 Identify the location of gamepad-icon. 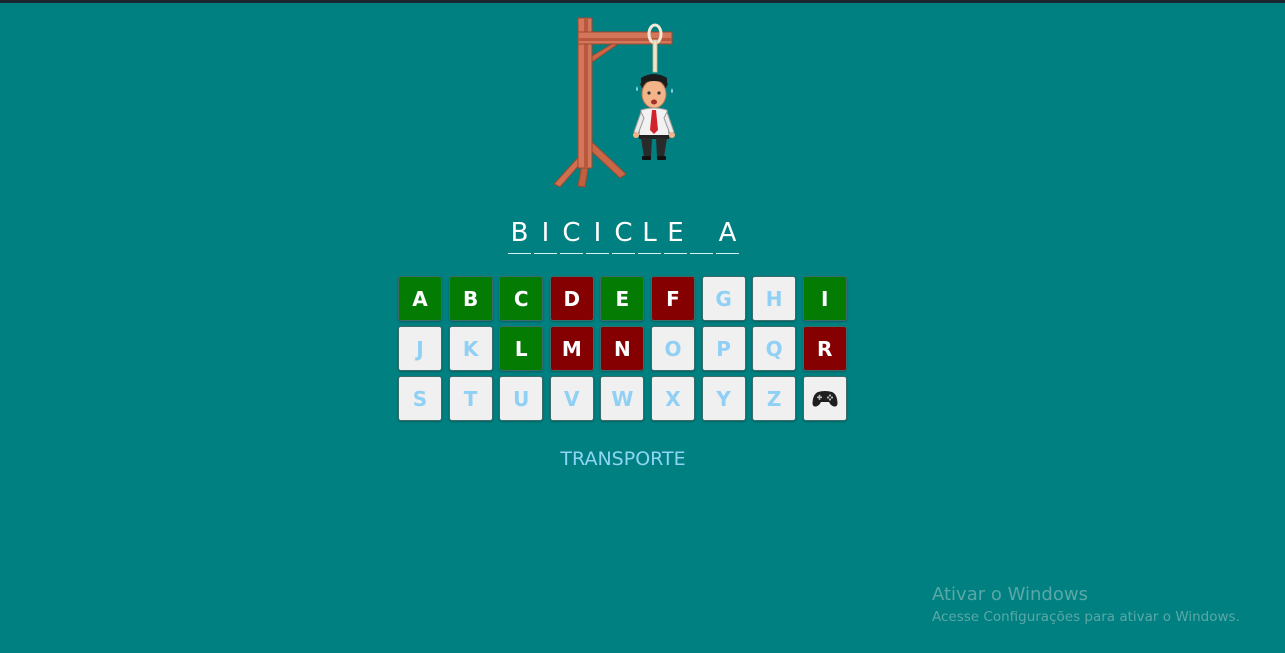
(825, 398).